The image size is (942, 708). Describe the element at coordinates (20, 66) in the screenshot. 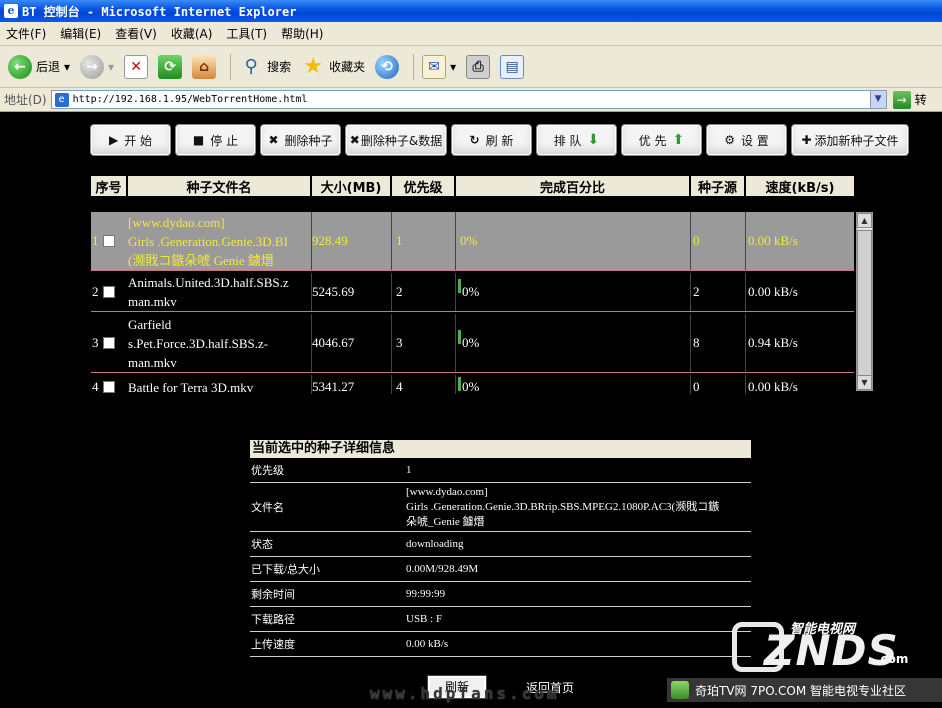

I see `back-arrow-icon: ←` at that location.